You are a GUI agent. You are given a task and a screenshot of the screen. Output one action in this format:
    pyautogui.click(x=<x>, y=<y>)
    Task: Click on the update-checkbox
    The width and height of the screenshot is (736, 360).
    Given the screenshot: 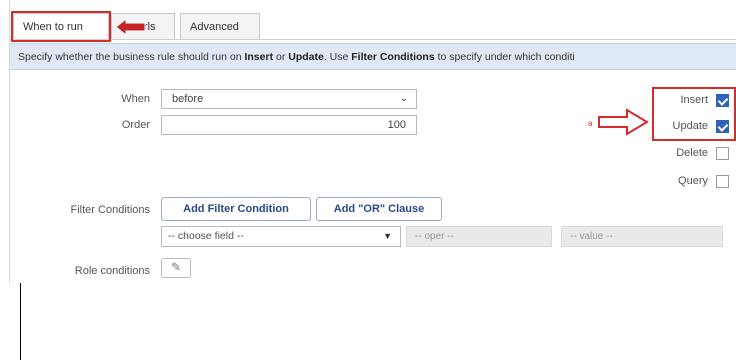 What is the action you would take?
    pyautogui.click(x=722, y=126)
    